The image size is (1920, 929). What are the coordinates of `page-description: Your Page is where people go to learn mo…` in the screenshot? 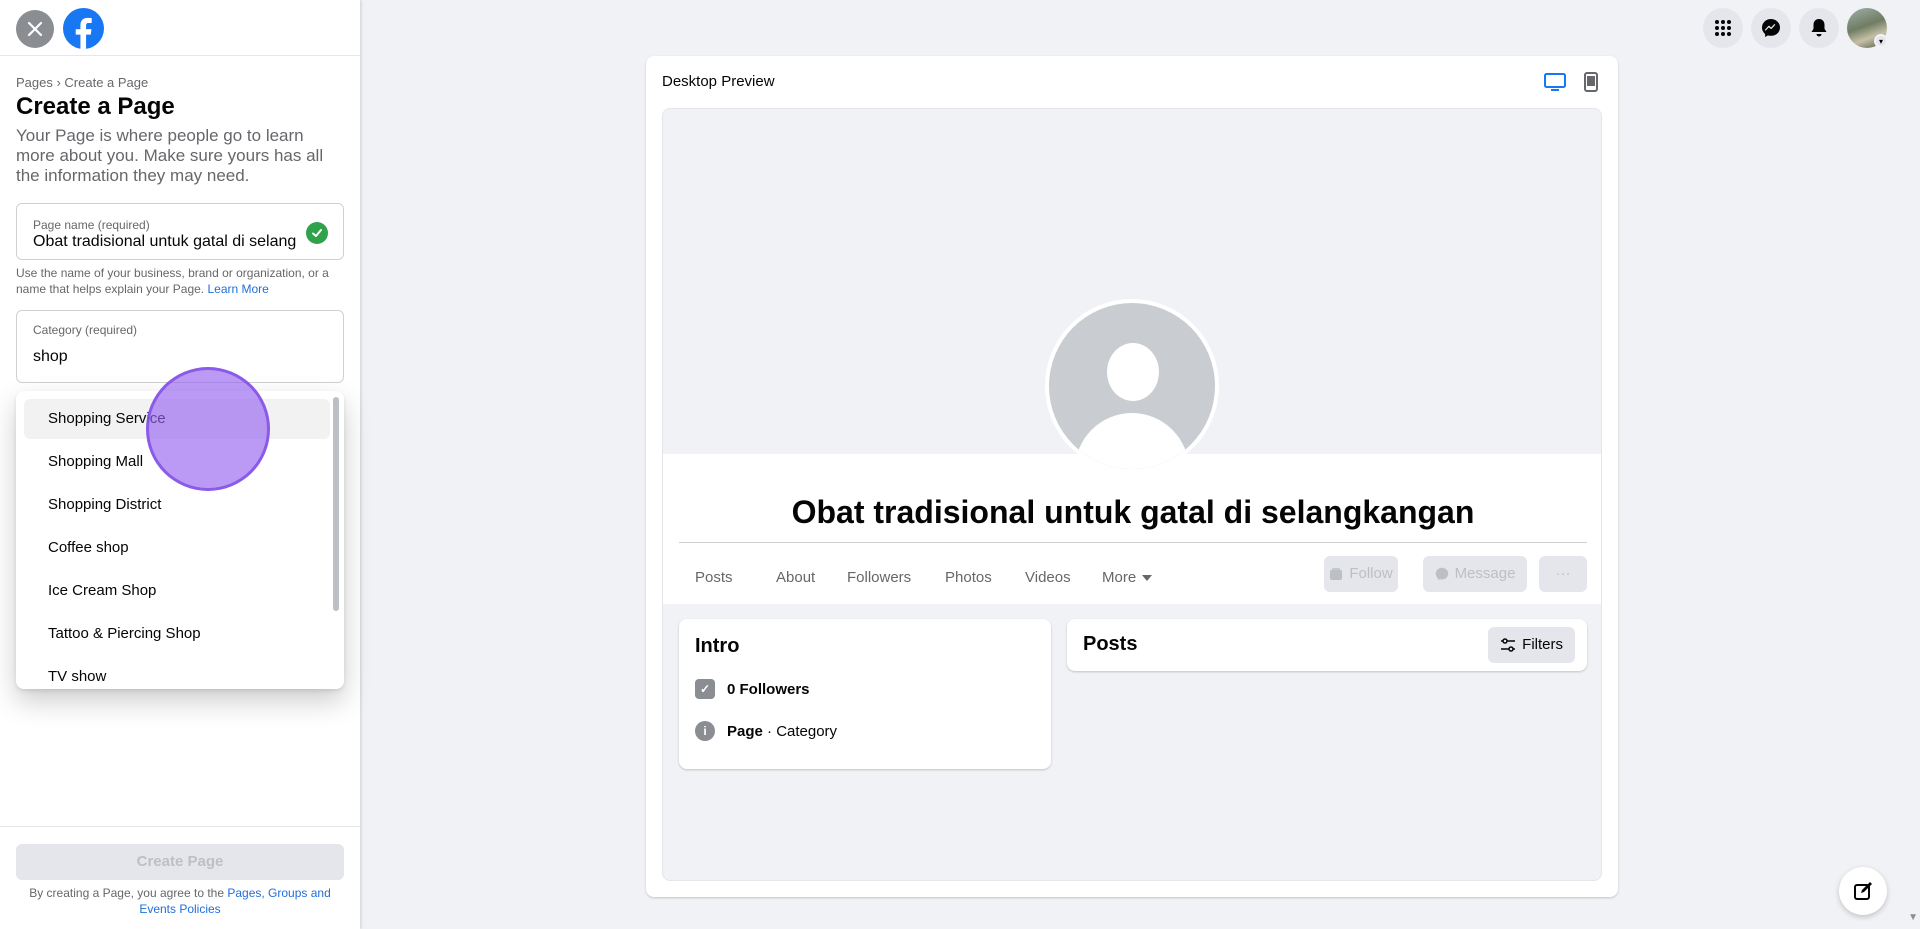 It's located at (170, 155).